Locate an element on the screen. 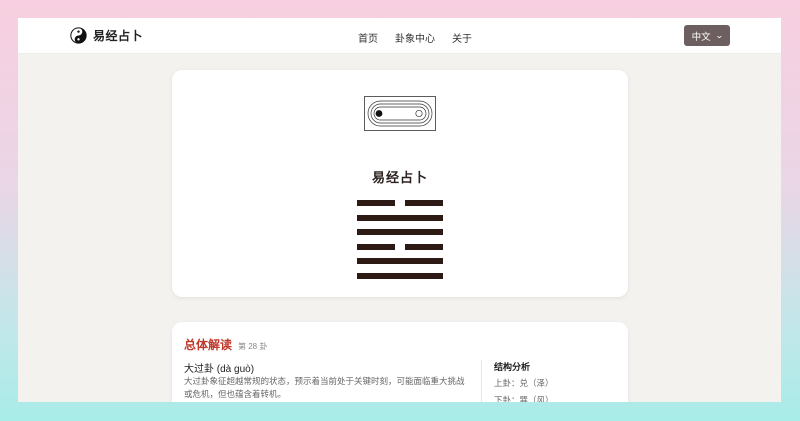 The height and width of the screenshot is (421, 800). language-label: 中文 is located at coordinates (701, 37).